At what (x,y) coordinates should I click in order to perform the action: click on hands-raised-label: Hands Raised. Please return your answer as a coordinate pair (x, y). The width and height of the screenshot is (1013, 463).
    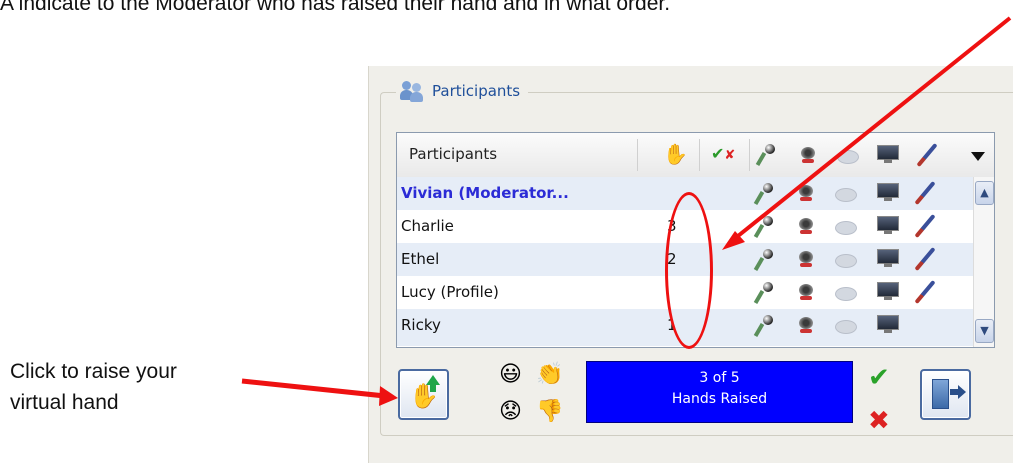
    Looking at the image, I should click on (719, 399).